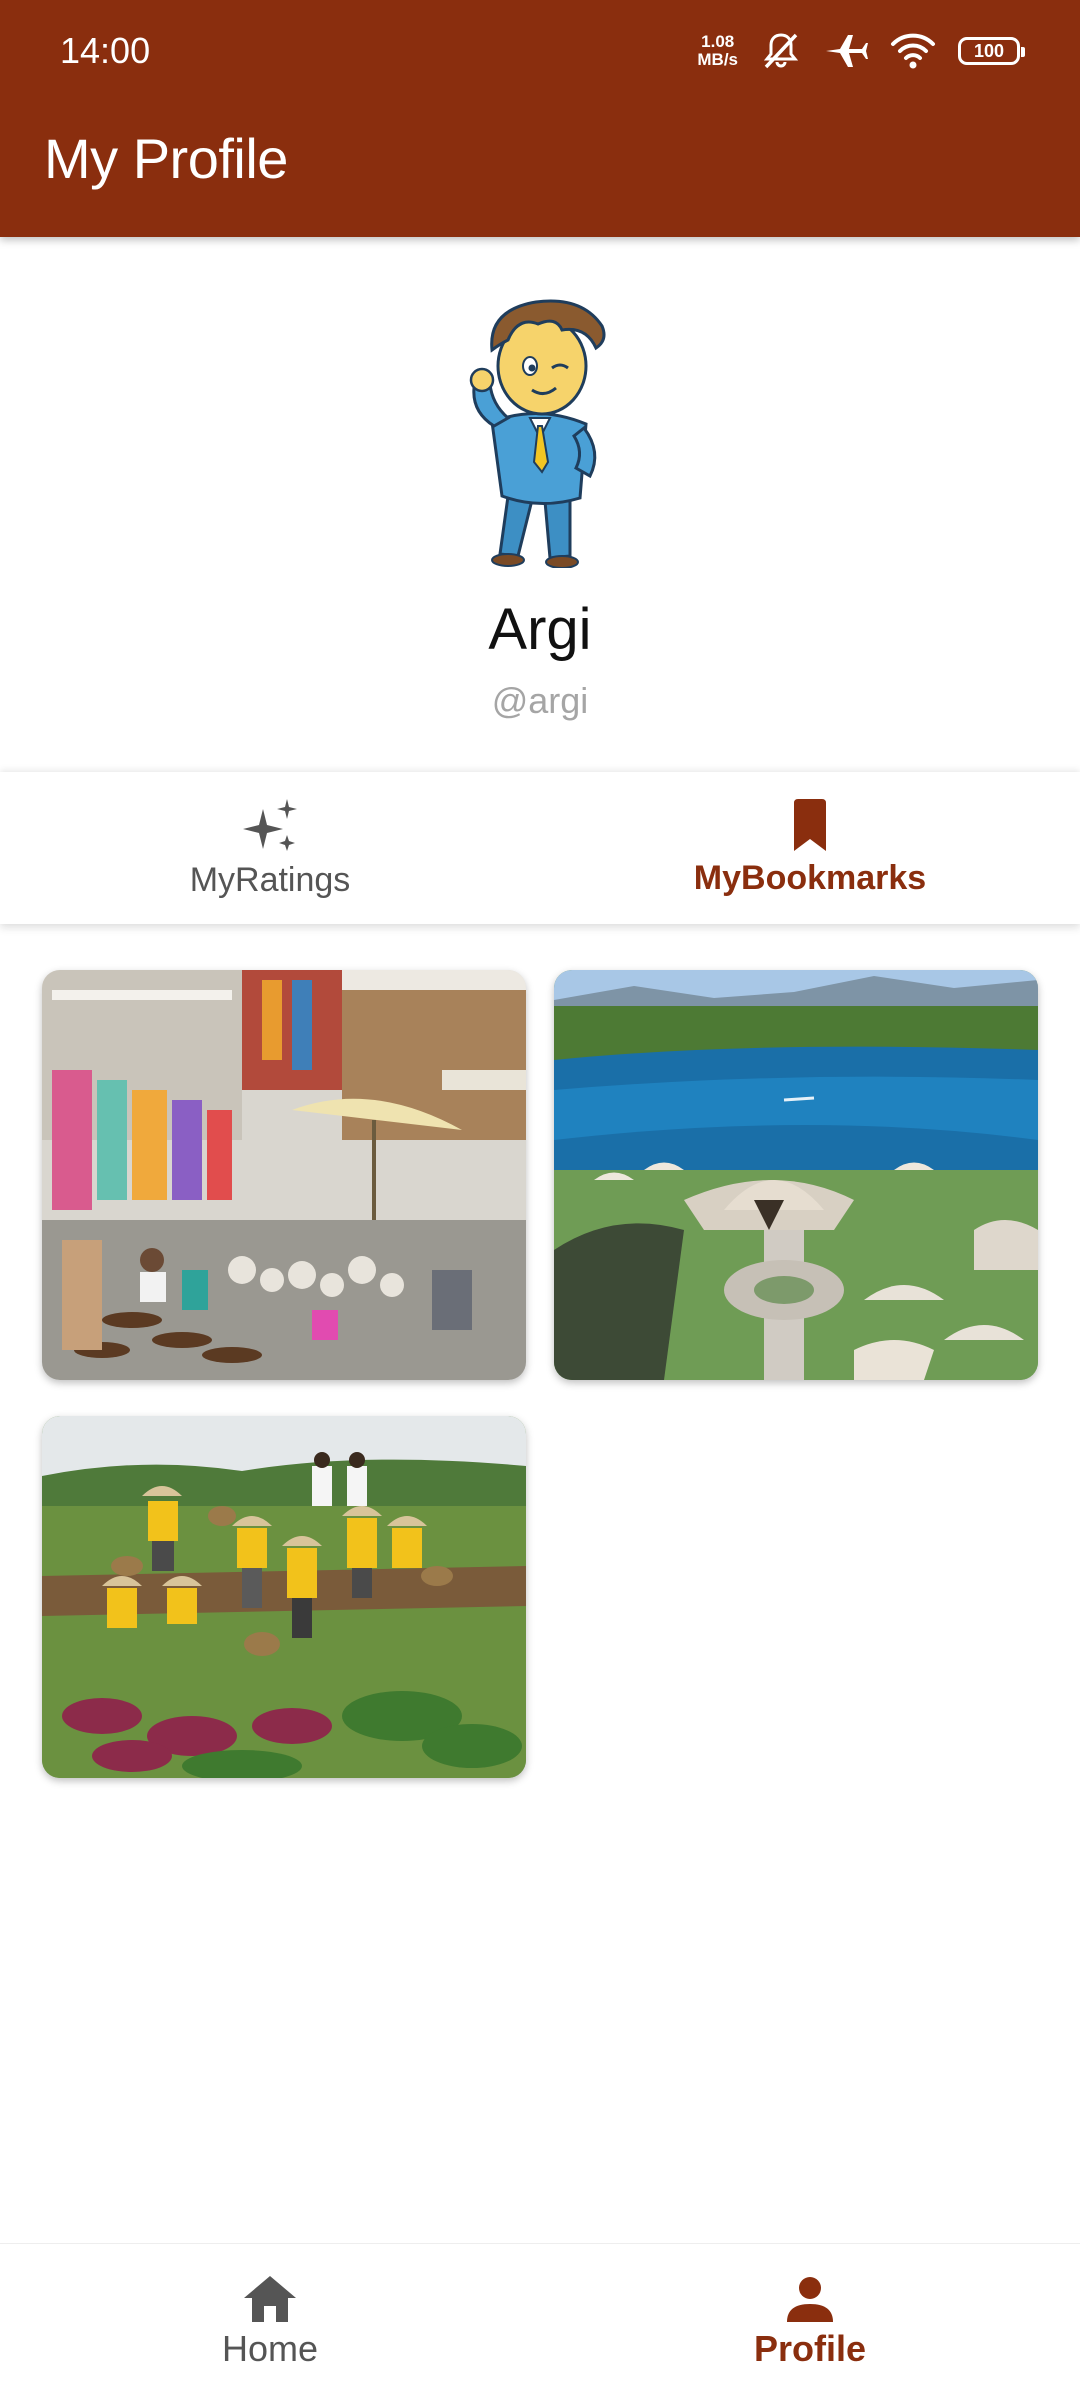  Describe the element at coordinates (270, 2299) in the screenshot. I see `home-icon` at that location.